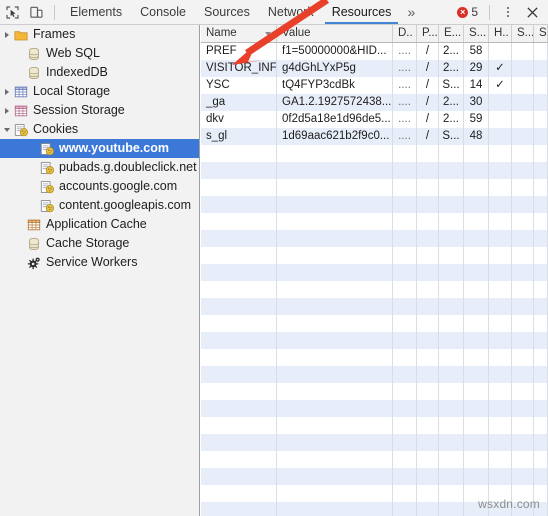 The height and width of the screenshot is (516, 548). Describe the element at coordinates (54, 12) in the screenshot. I see `toolbar-divider` at that location.